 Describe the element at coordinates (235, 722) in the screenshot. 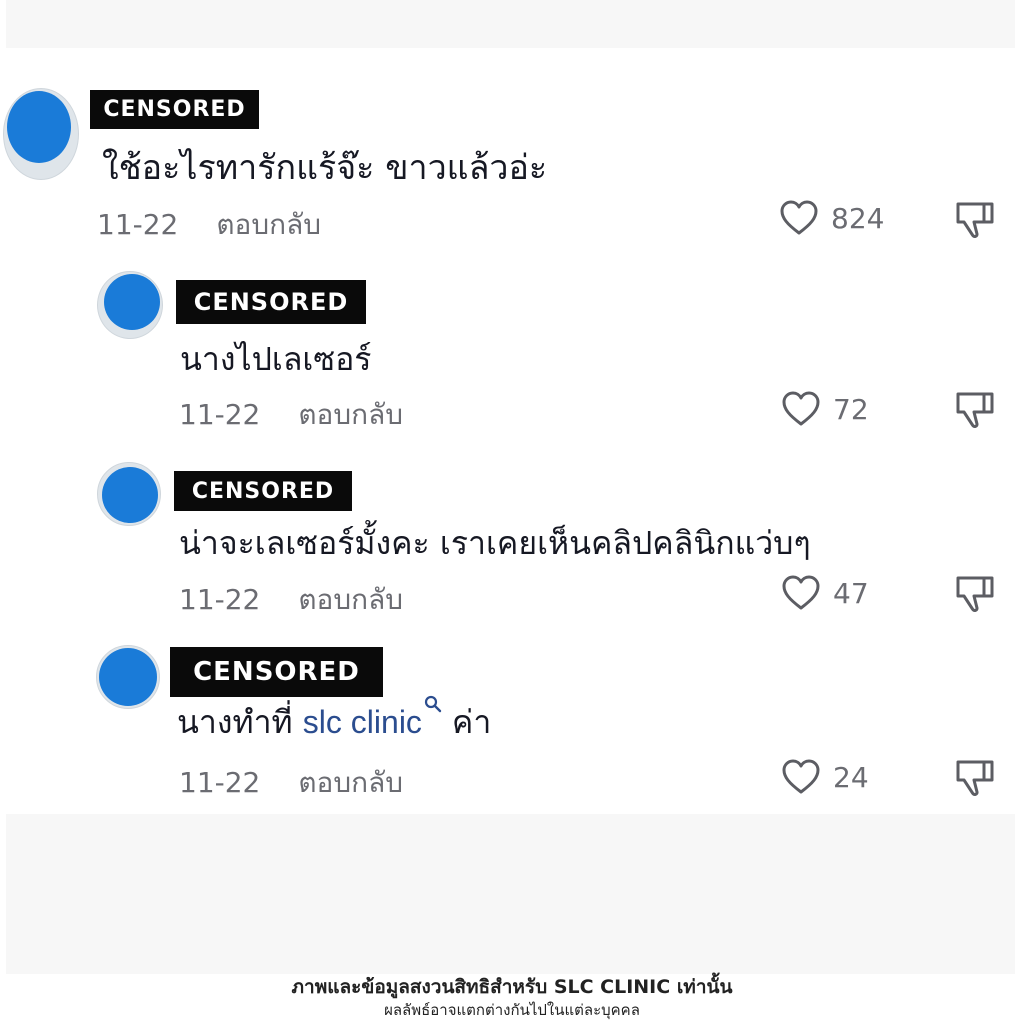

I see `comment-text-before: นางทำที่` at that location.